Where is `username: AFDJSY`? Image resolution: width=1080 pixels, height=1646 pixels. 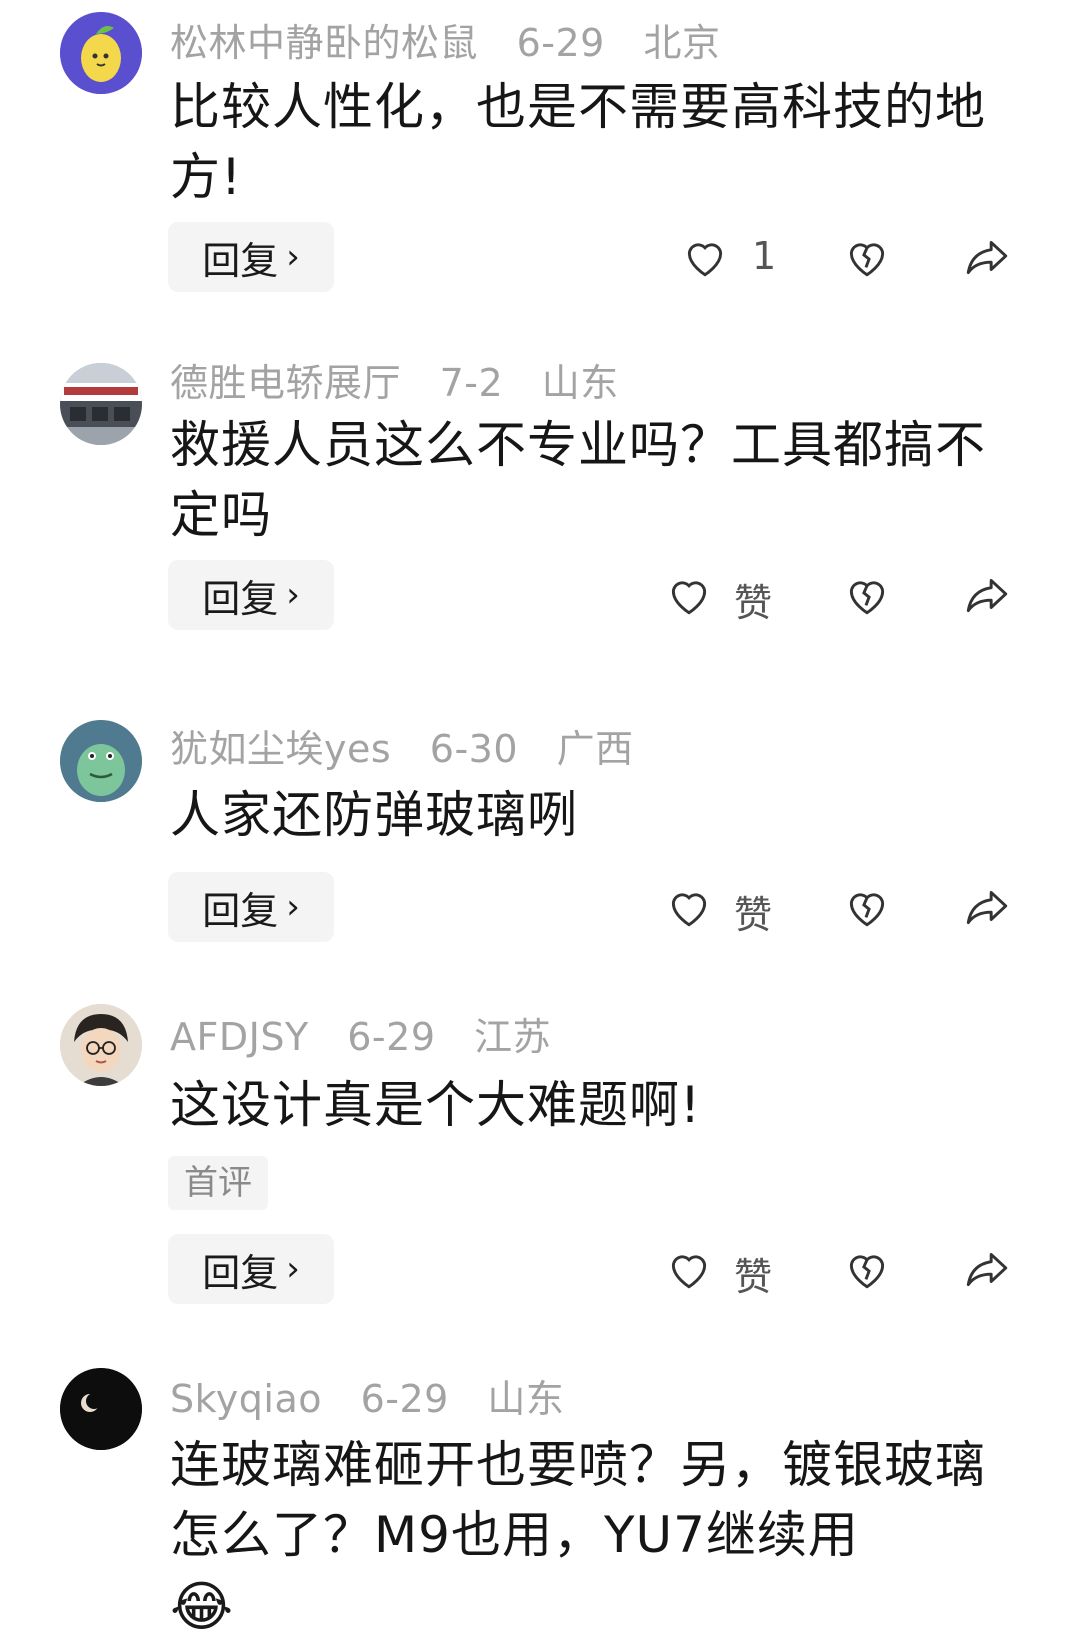
username: AFDJSY is located at coordinates (239, 1037).